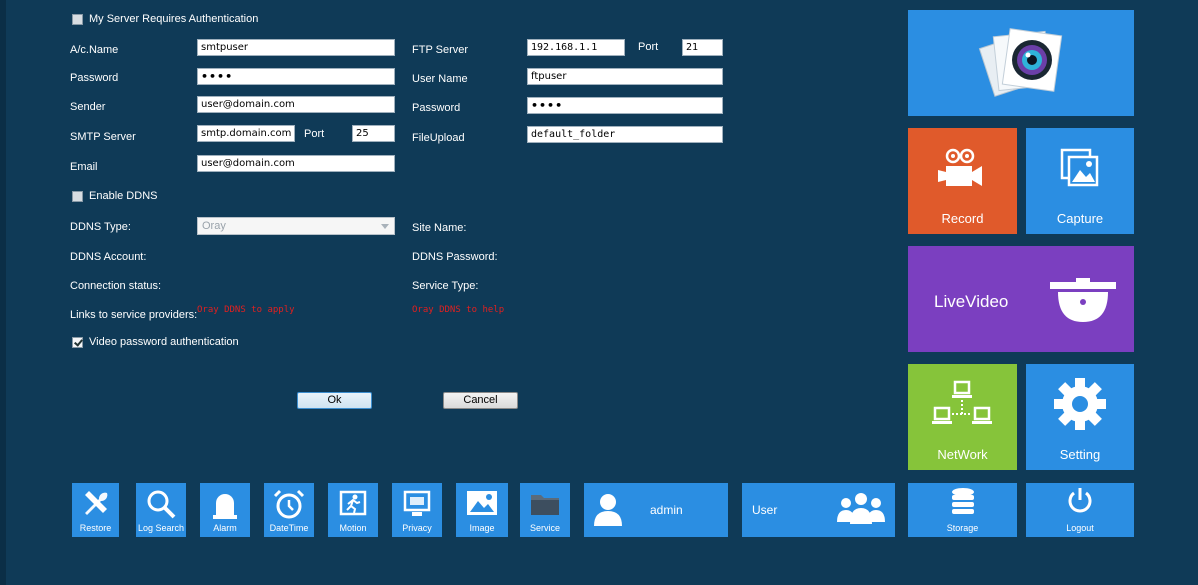  I want to click on log-search-label: Log Search, so click(161, 528).